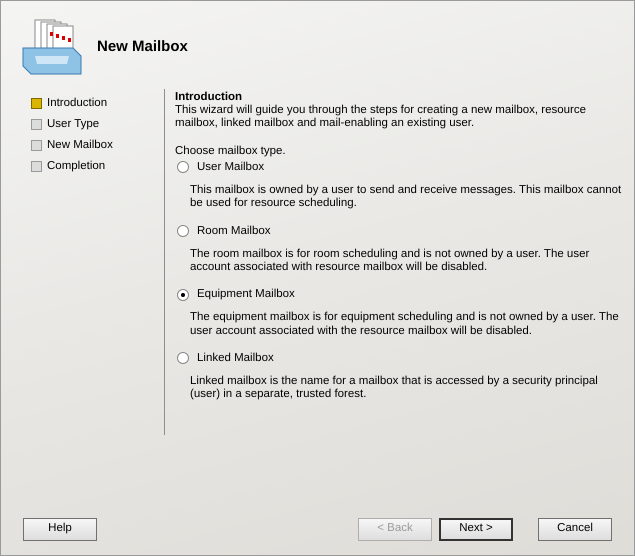 The height and width of the screenshot is (556, 635). What do you see at coordinates (231, 151) in the screenshot?
I see `prompt-text: Choose mailbox type.` at bounding box center [231, 151].